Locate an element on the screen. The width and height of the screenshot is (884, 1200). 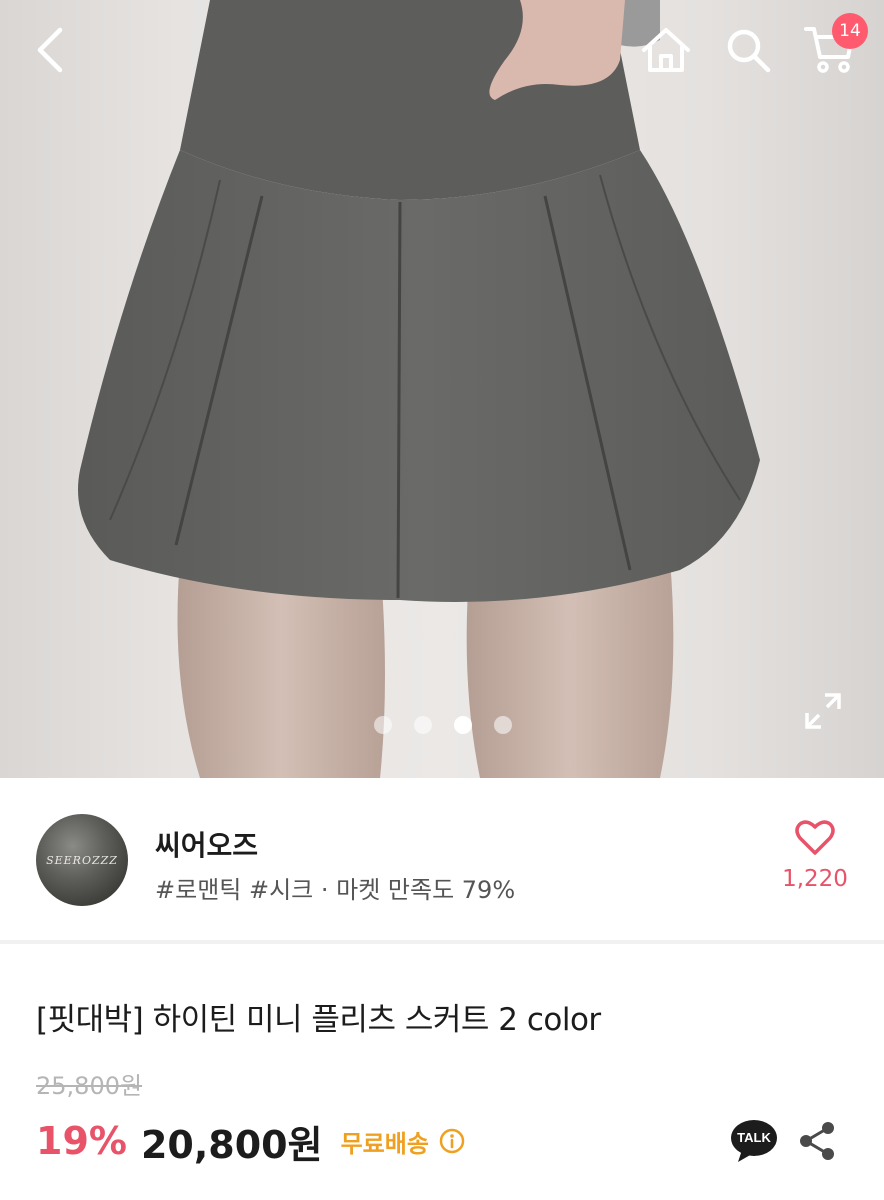
kakao-talk-label: TALK is located at coordinates (754, 1137).